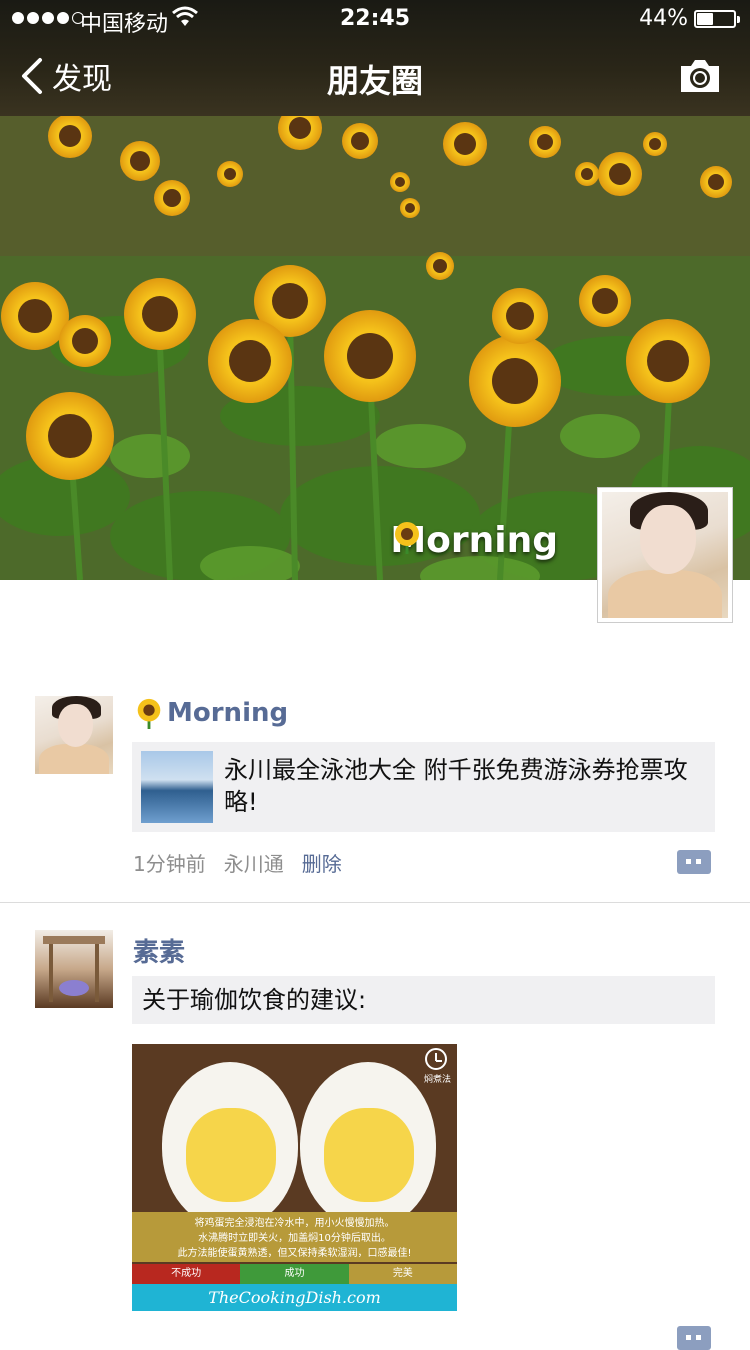  I want to click on shared-link-card: 永川最全泳池大全 附千张免费游泳券抢票攻略!, so click(423, 787).